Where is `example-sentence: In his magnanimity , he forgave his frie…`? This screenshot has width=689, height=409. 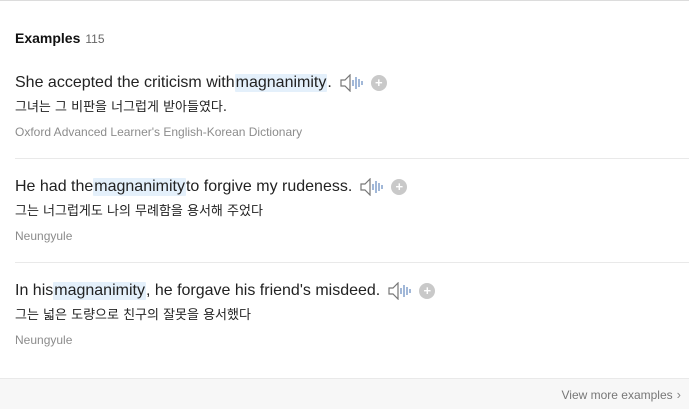
example-sentence: In his magnanimity , he forgave his frie… is located at coordinates (352, 291).